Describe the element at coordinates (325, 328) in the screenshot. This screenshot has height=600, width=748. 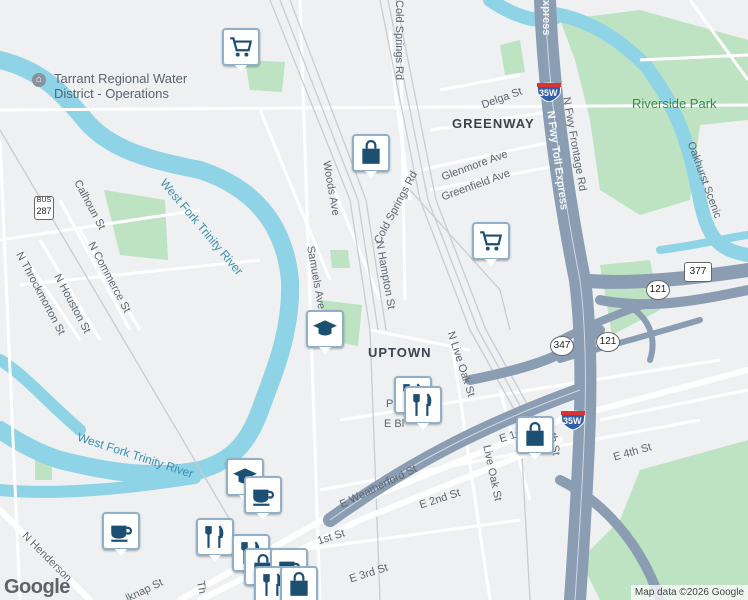
I see `graduation-cap-icon` at that location.